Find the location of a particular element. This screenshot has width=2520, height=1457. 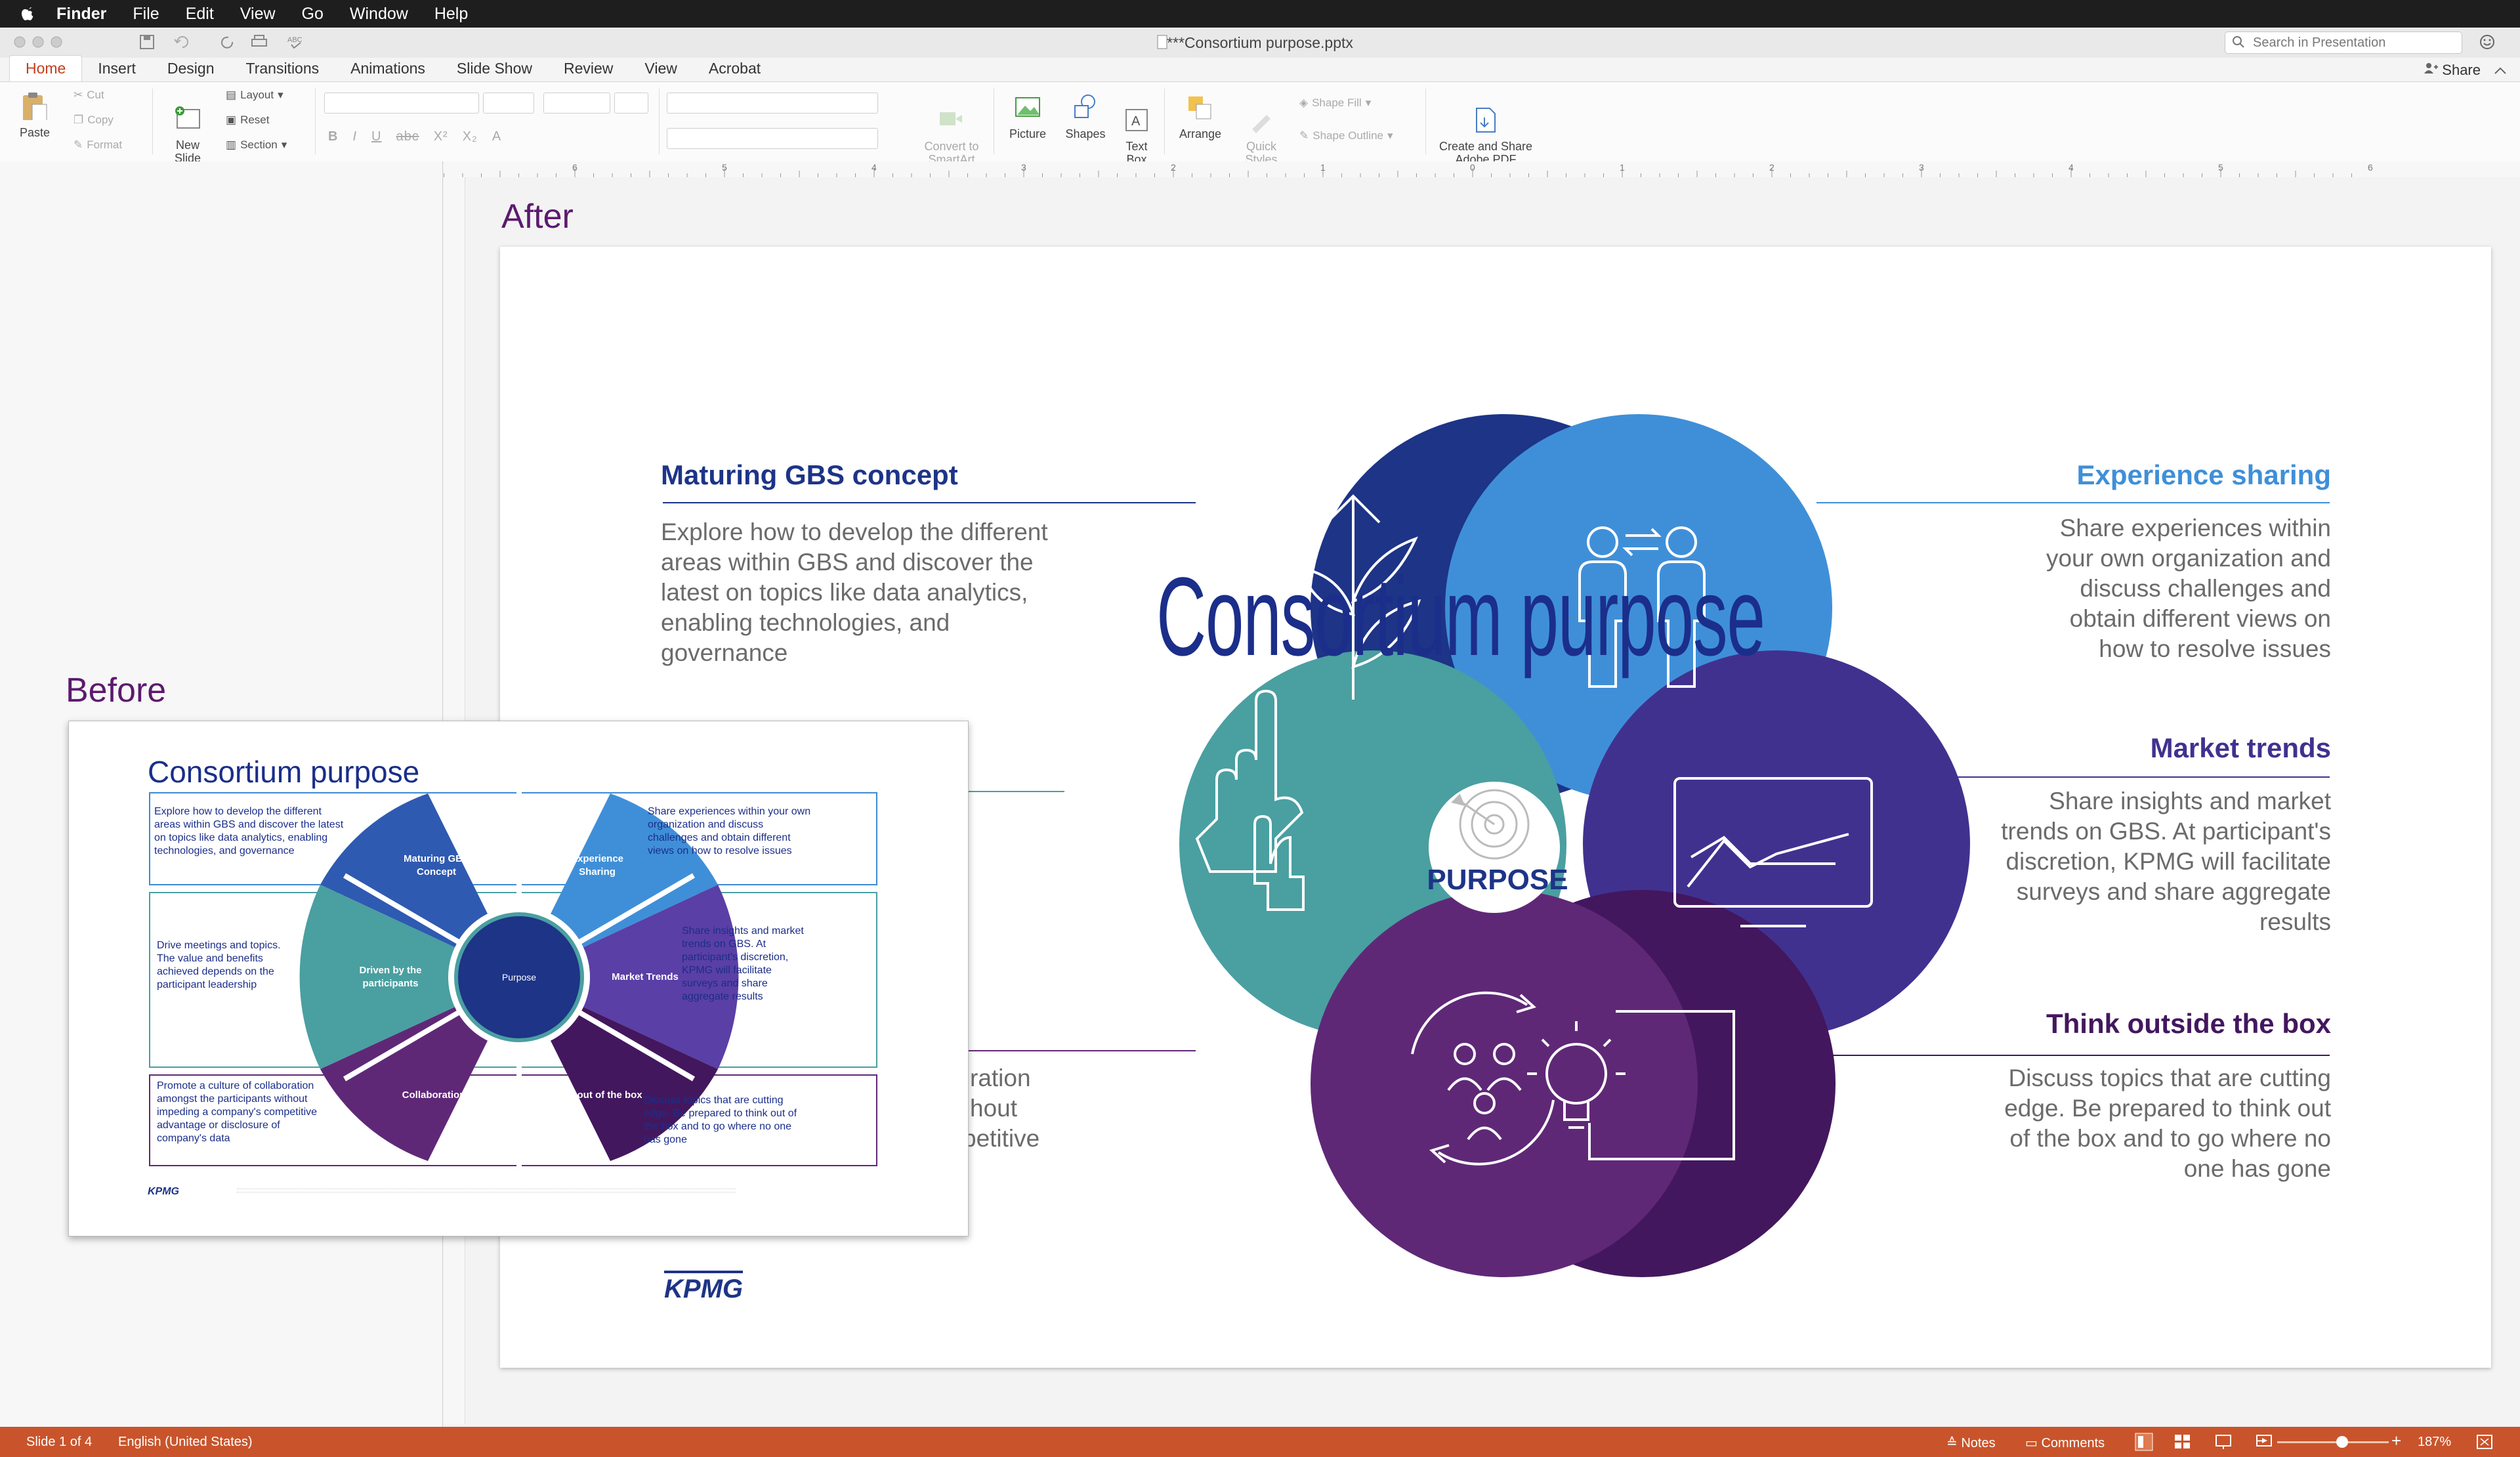

paste-button: Paste is located at coordinates (34, 115).